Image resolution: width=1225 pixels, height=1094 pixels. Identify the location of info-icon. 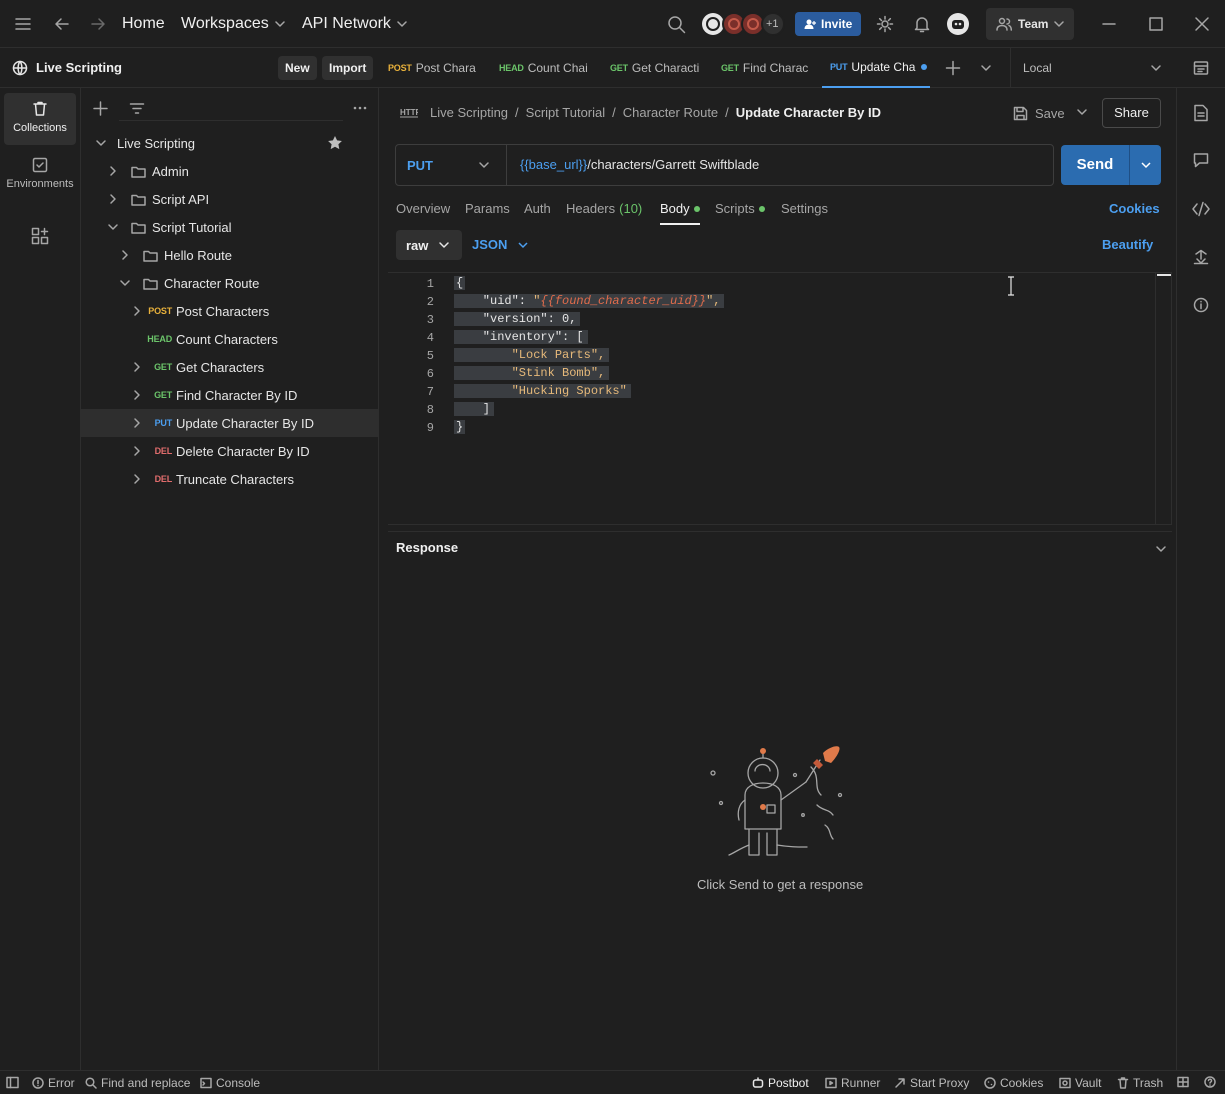
(1201, 305).